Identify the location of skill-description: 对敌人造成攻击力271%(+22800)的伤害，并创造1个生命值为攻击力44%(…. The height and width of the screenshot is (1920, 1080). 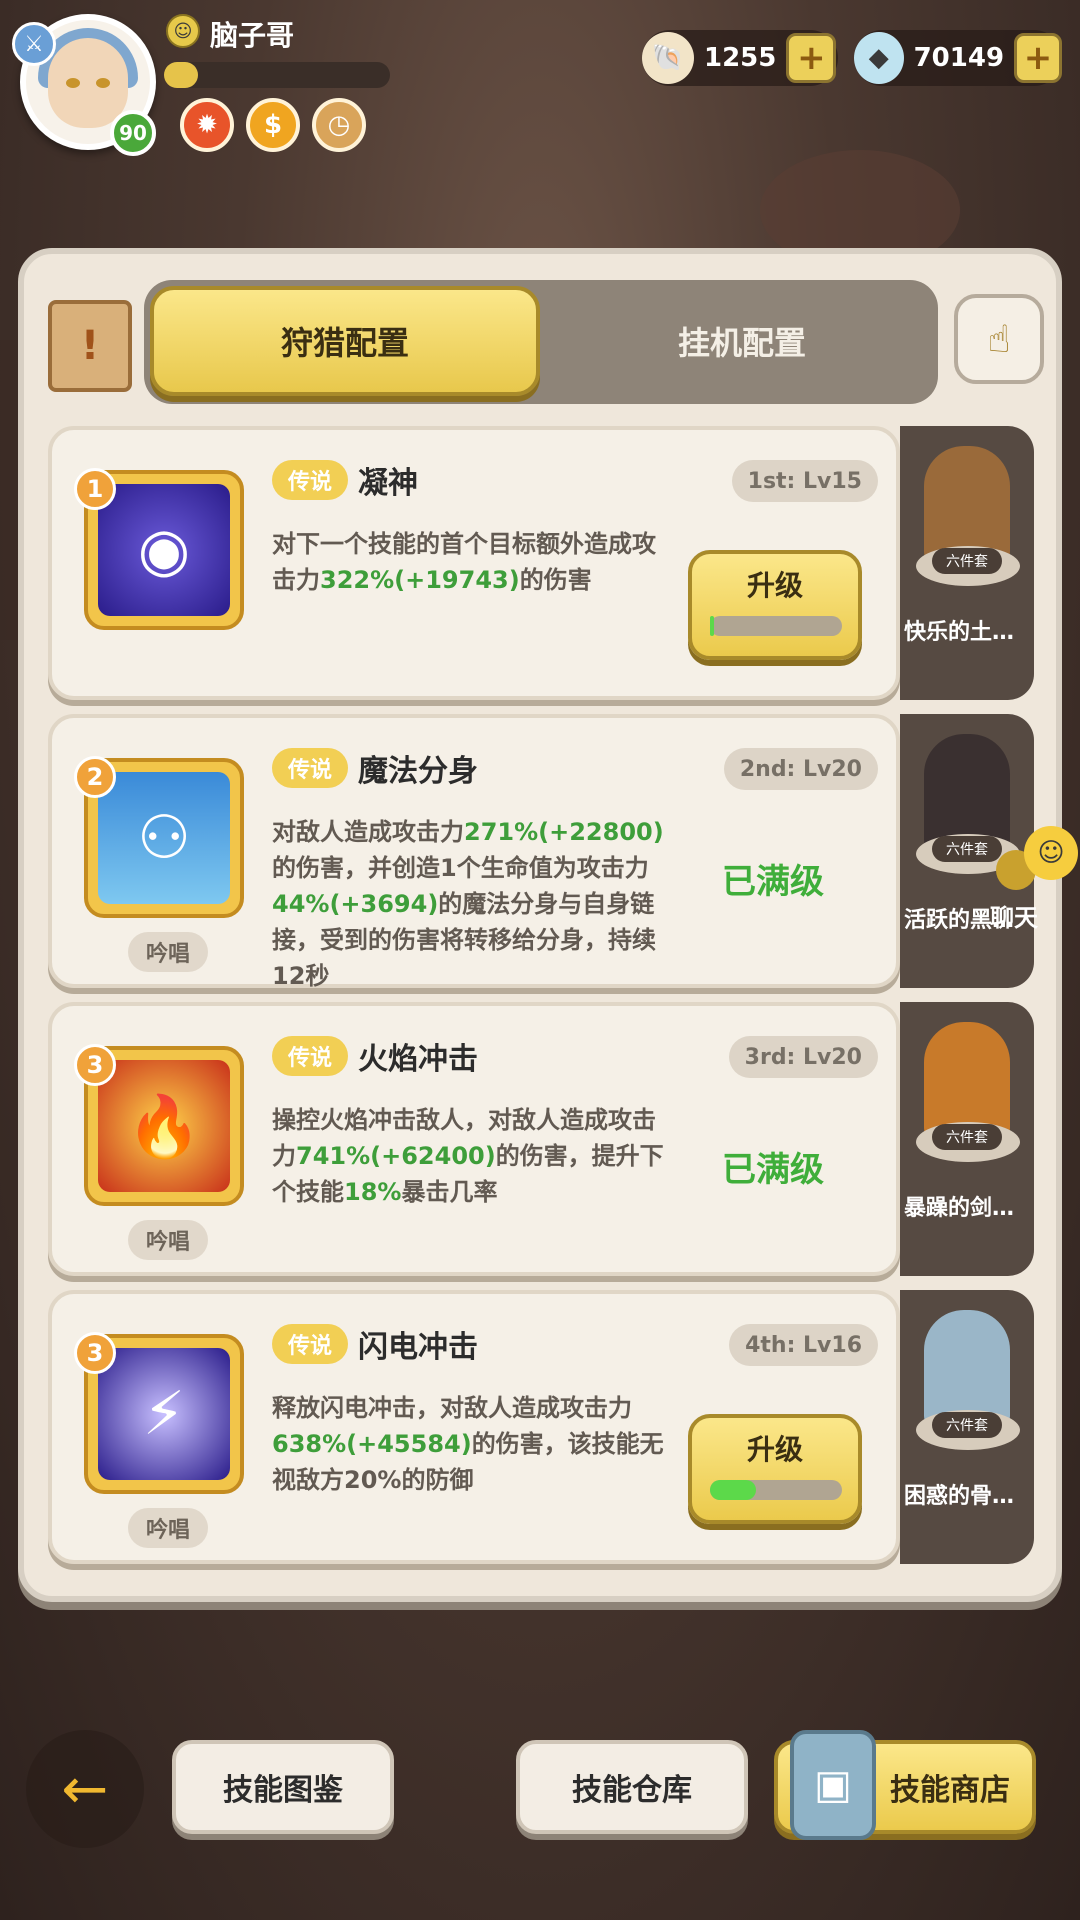
(468, 904).